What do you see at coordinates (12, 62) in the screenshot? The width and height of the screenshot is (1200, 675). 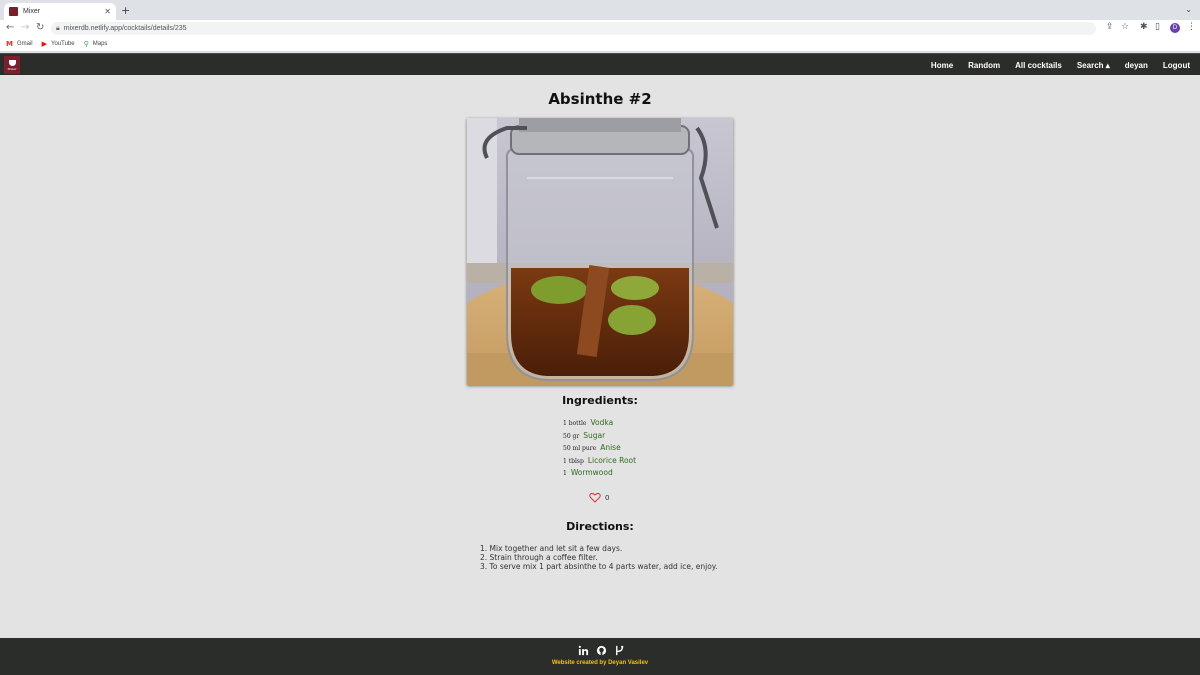 I see `cocktail-glass-icon` at bounding box center [12, 62].